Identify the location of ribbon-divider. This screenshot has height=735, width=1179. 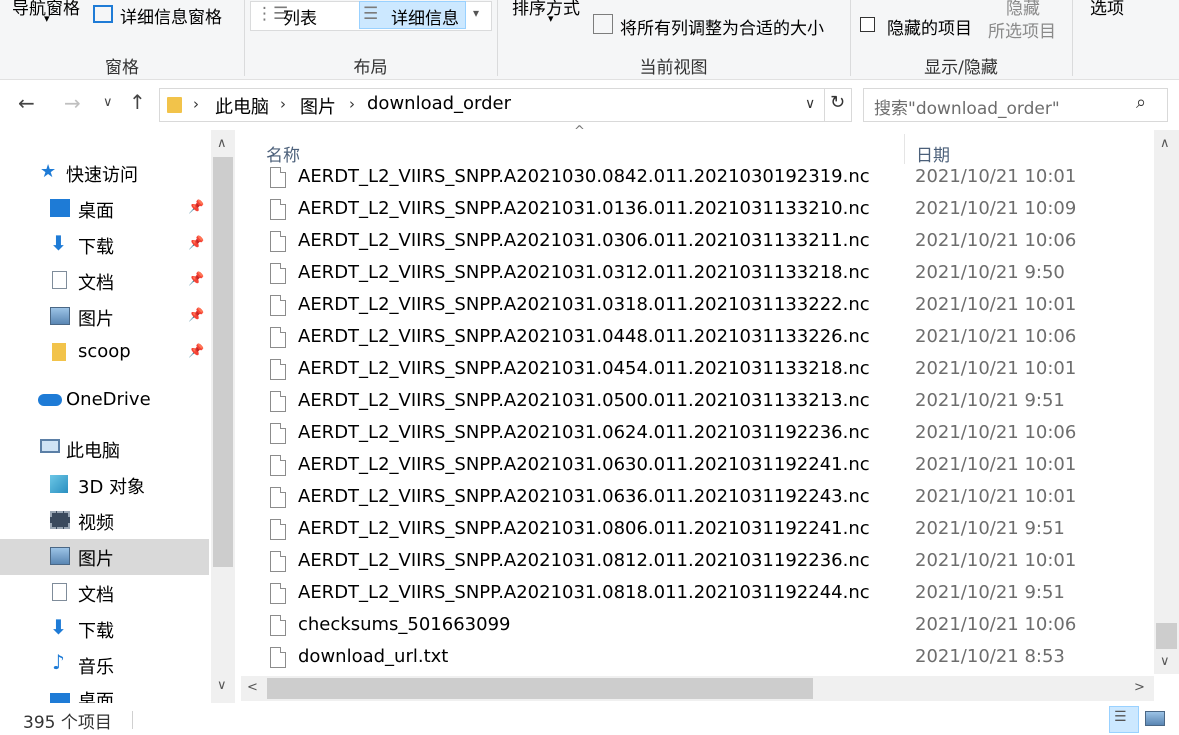
(1072, 38).